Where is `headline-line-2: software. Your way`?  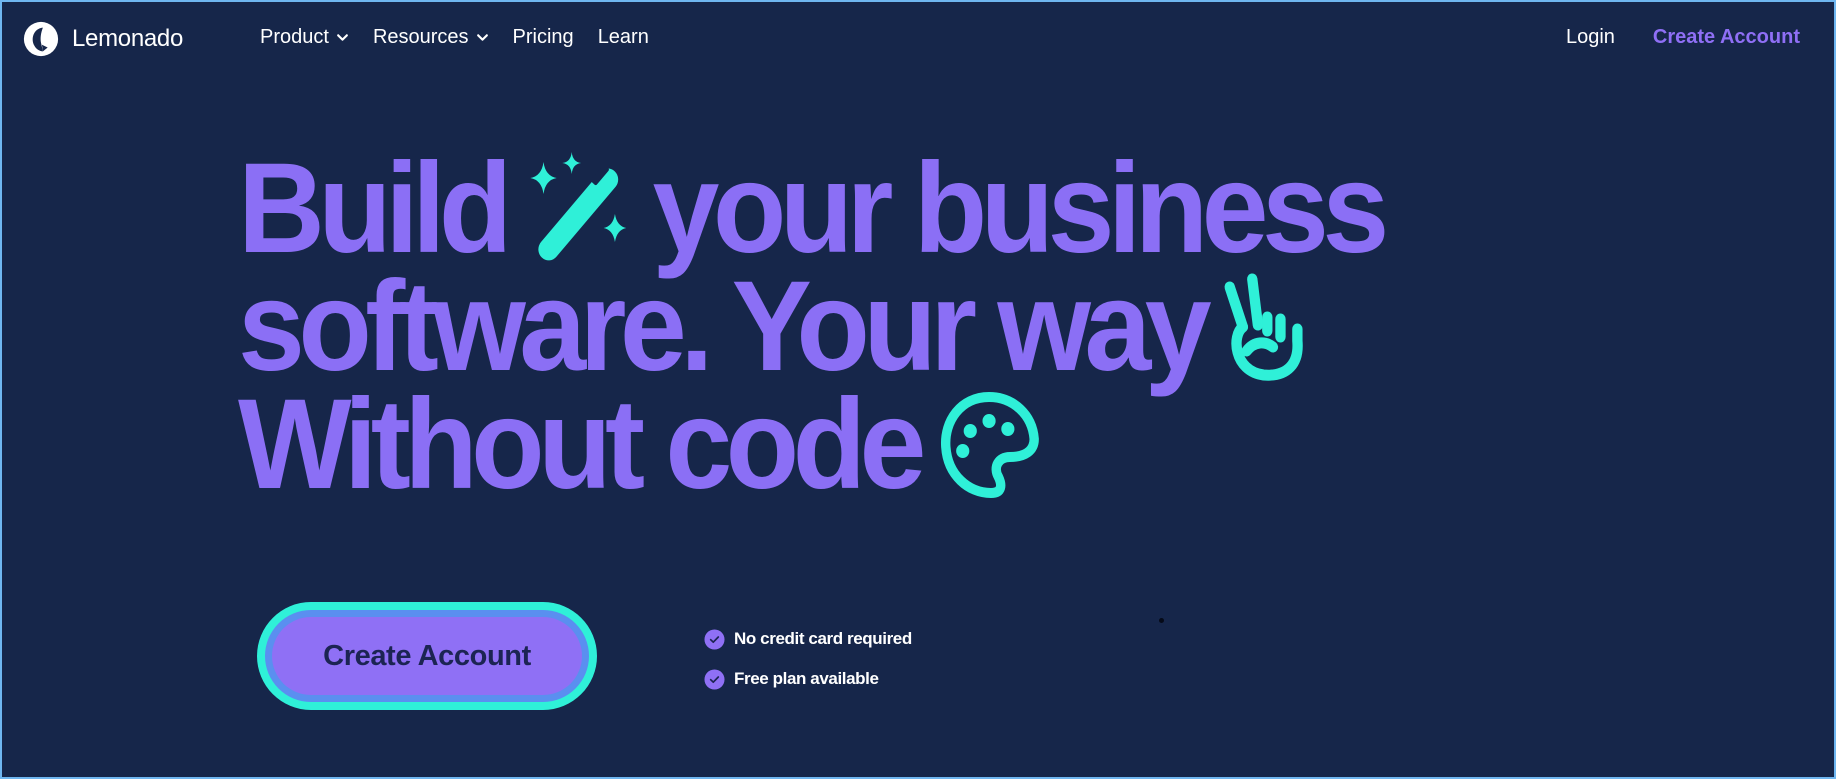
headline-line-2: software. Your way is located at coordinates (810, 327).